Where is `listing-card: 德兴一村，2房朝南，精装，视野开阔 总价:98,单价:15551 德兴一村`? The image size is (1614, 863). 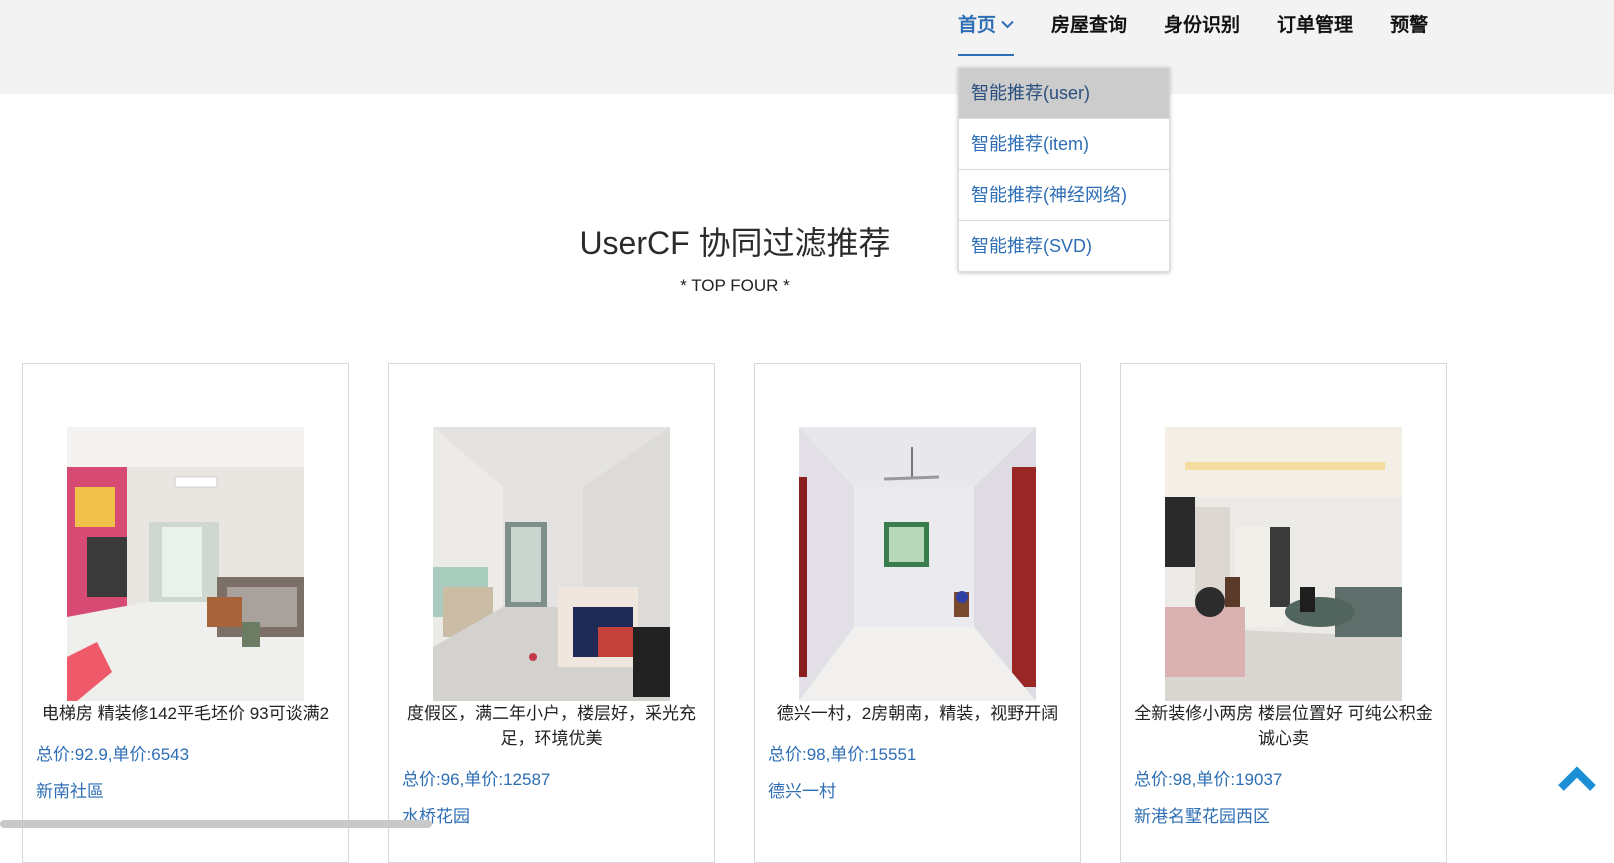
listing-card: 德兴一村，2房朝南，精装，视野开阔 总价:98,单价:15551 德兴一村 is located at coordinates (917, 613).